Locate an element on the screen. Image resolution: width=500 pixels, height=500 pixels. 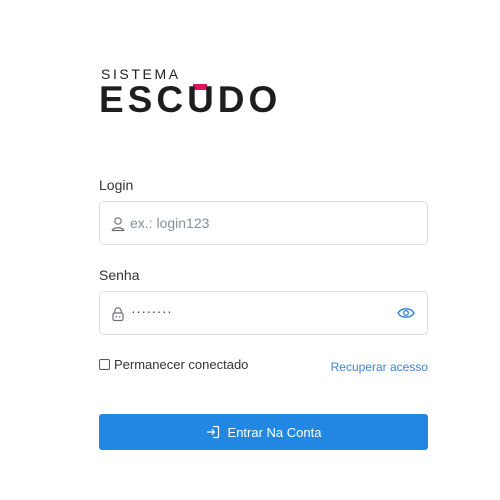
brand-main-word: ESCUDO is located at coordinates (190, 99).